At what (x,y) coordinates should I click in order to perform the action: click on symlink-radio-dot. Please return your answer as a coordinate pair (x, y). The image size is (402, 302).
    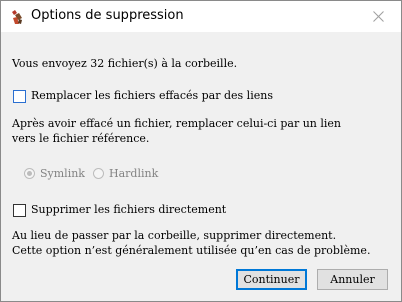
    Looking at the image, I should click on (29, 173).